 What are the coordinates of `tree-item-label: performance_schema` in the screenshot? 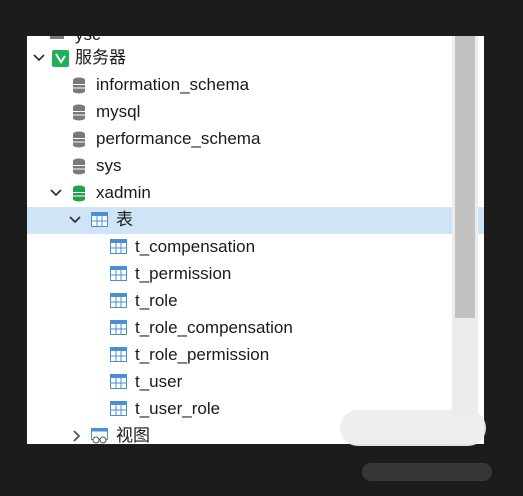 It's located at (178, 138).